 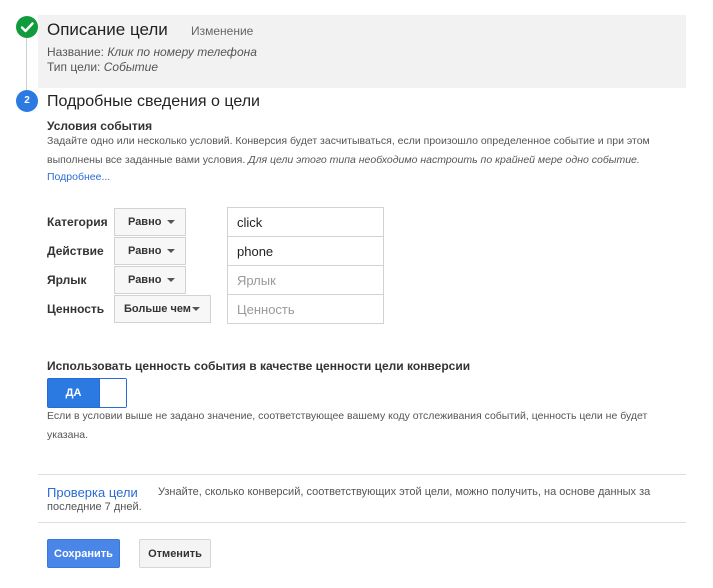 I want to click on step-connector, so click(x=26, y=63).